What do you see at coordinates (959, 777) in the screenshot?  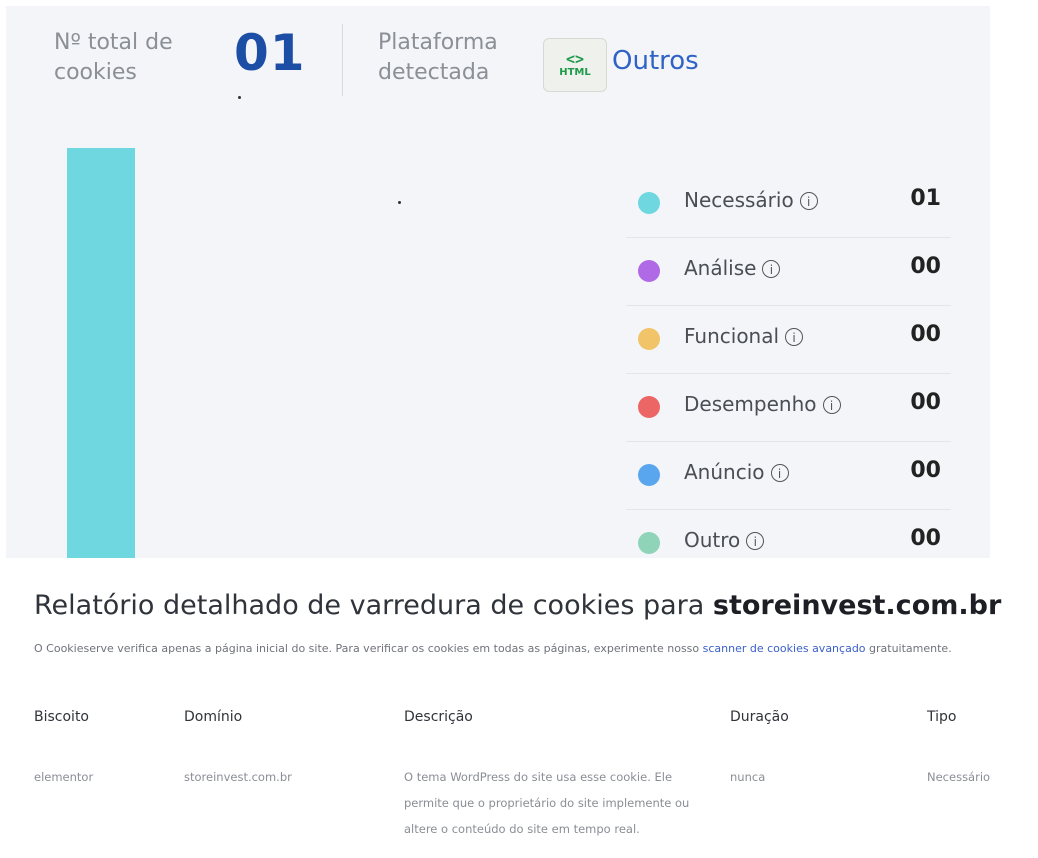 I see `cell-type: Necessário` at bounding box center [959, 777].